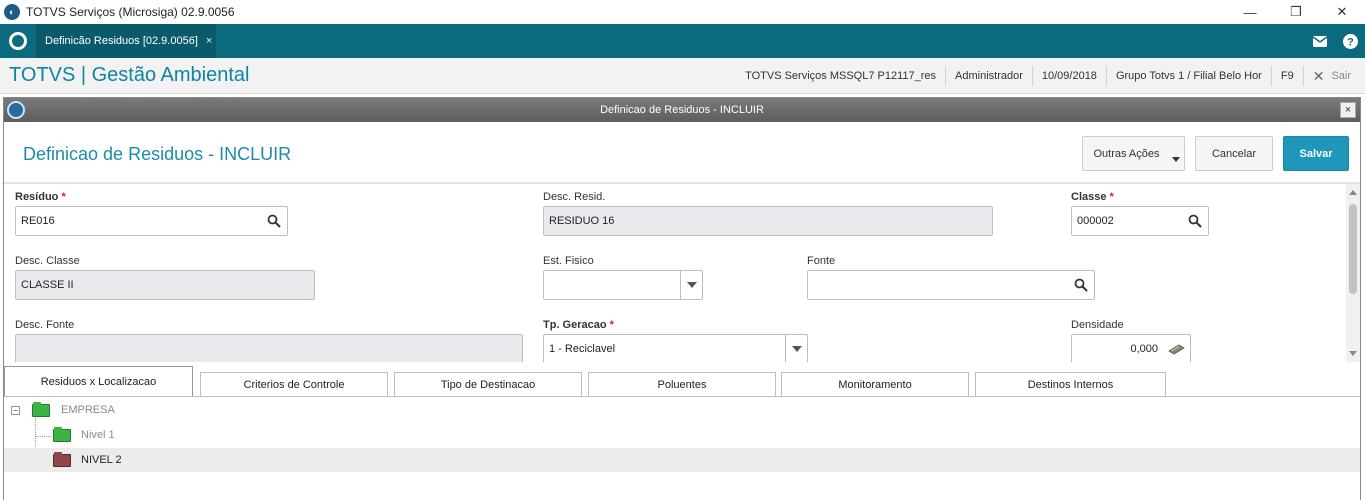 The image size is (1365, 501). I want to click on residuo-label-text: Resíduo, so click(37, 197).